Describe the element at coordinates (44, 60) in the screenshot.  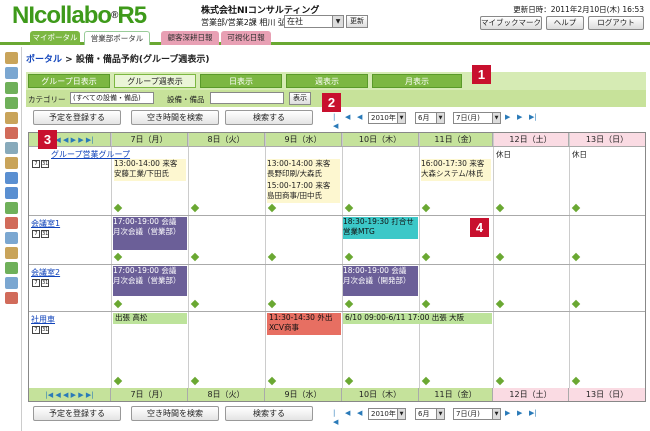
I see `breadcrumb-portal-link: ポータル` at that location.